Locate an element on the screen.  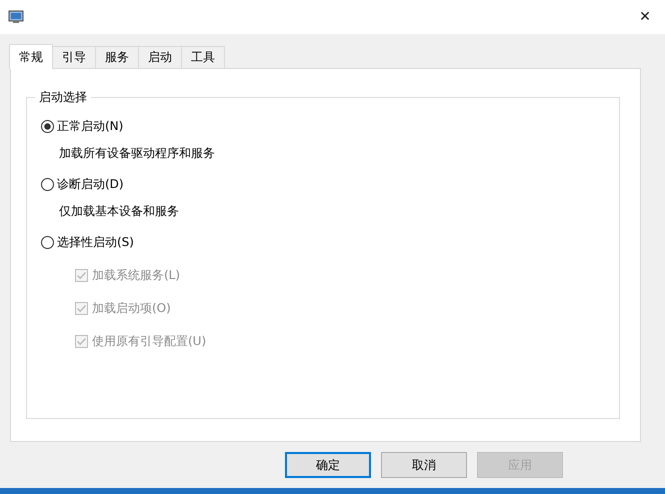
radio-label: 正常启动(N) is located at coordinates (90, 126).